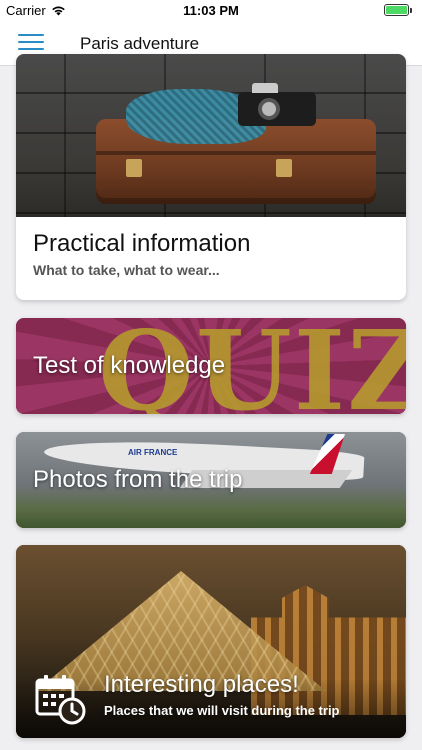 Image resolution: width=422 pixels, height=750 pixels. I want to click on test-of-knowledge-card: QUIZ Test of knowledge, so click(211, 366).